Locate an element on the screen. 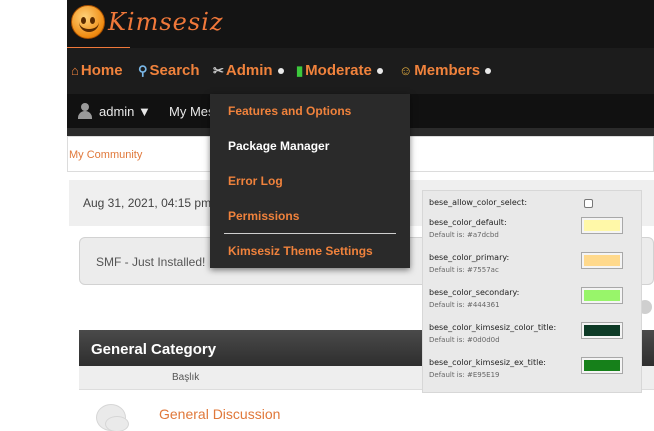 The height and width of the screenshot is (431, 654). news-text: SMF - Just Installed! is located at coordinates (151, 262).